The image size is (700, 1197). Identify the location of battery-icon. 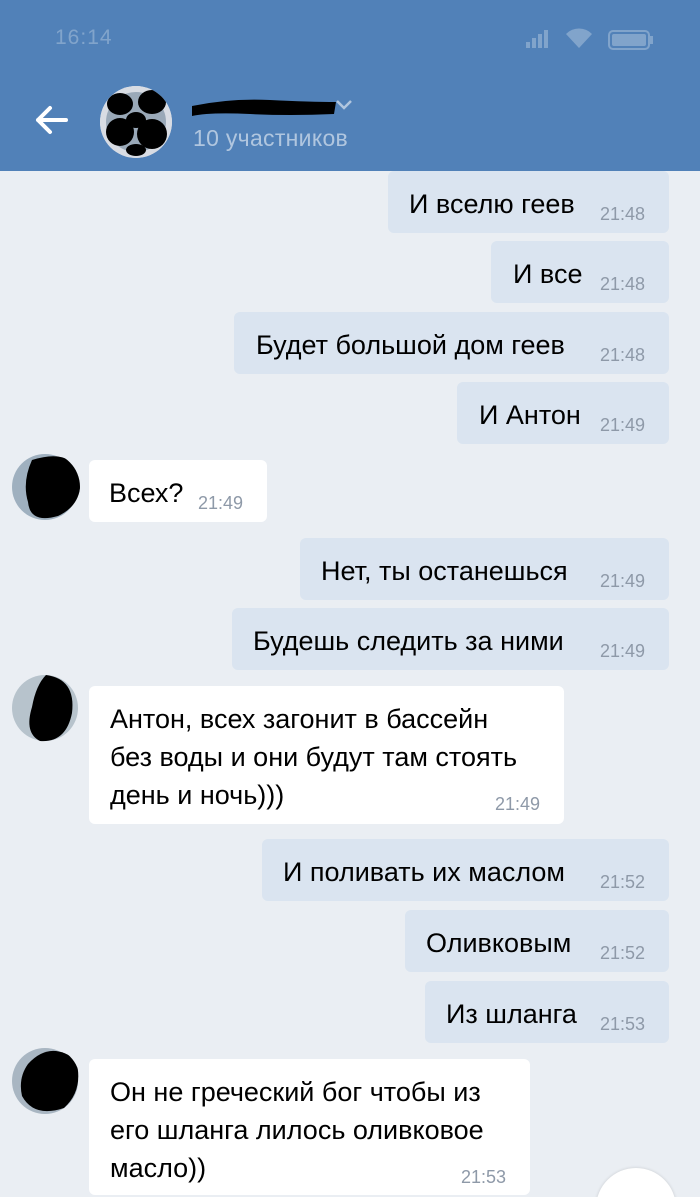
(631, 42).